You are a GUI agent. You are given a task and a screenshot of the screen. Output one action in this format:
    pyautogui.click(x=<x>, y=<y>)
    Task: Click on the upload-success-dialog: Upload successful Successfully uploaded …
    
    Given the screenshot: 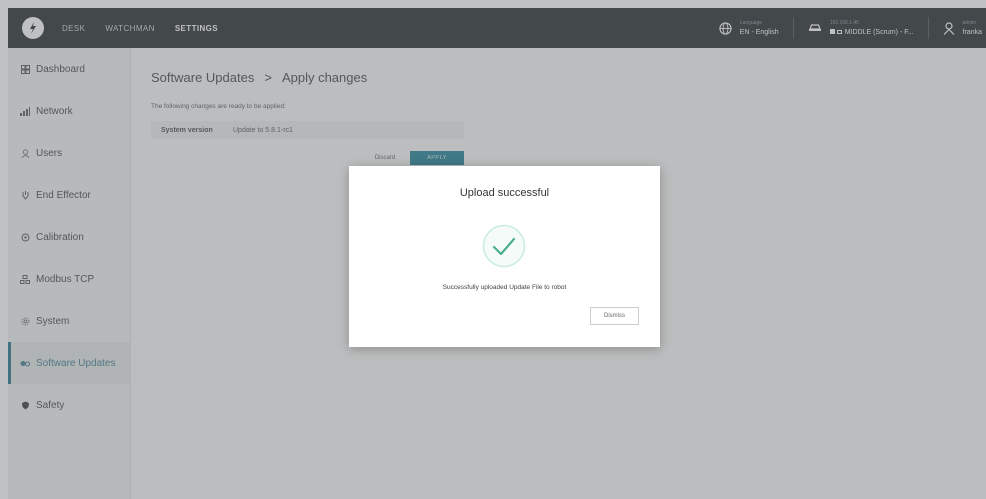 What is the action you would take?
    pyautogui.click(x=504, y=256)
    